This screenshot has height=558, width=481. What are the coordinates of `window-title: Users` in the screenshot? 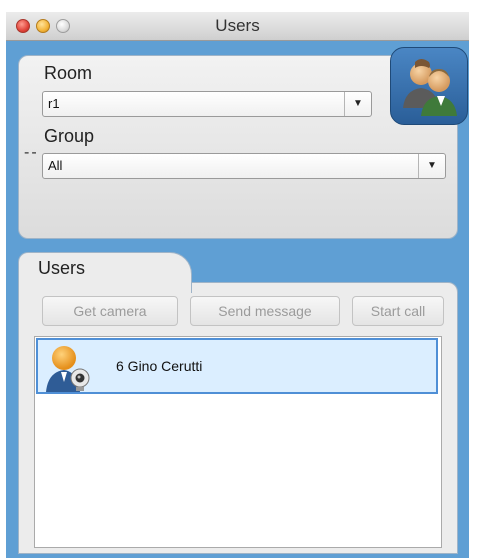 It's located at (237, 25).